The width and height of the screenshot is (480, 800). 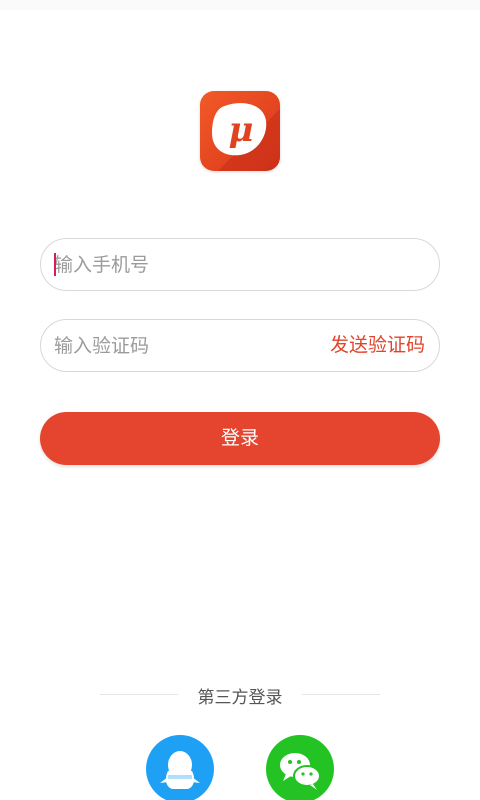 I want to click on wechat-login-button, so click(x=300, y=767).